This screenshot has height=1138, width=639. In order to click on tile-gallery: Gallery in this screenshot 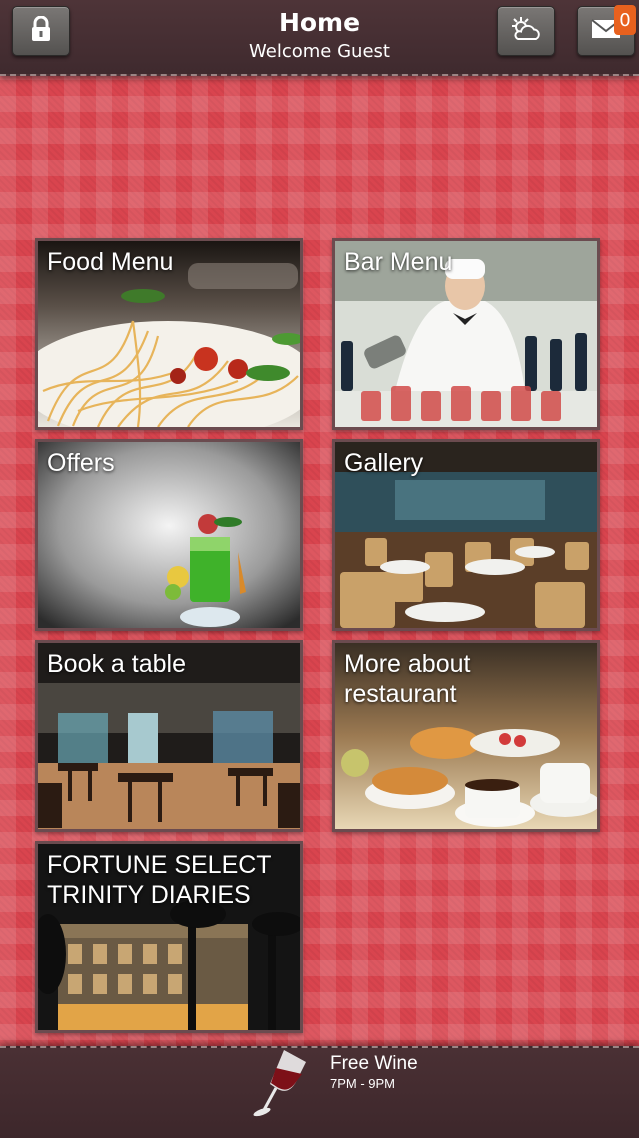, I will do `click(466, 535)`.